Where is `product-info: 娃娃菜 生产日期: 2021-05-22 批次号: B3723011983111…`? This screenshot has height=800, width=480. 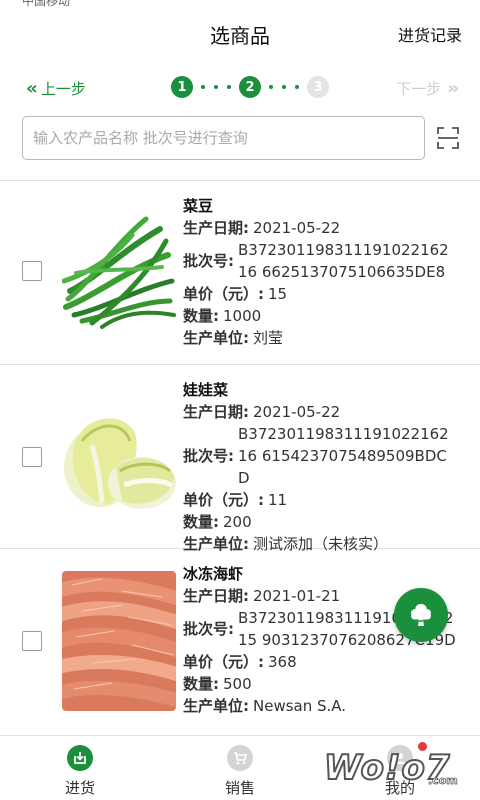
product-info: 娃娃菜 生产日期: 2021-05-22 批次号: B3723011983111… is located at coordinates (328, 467).